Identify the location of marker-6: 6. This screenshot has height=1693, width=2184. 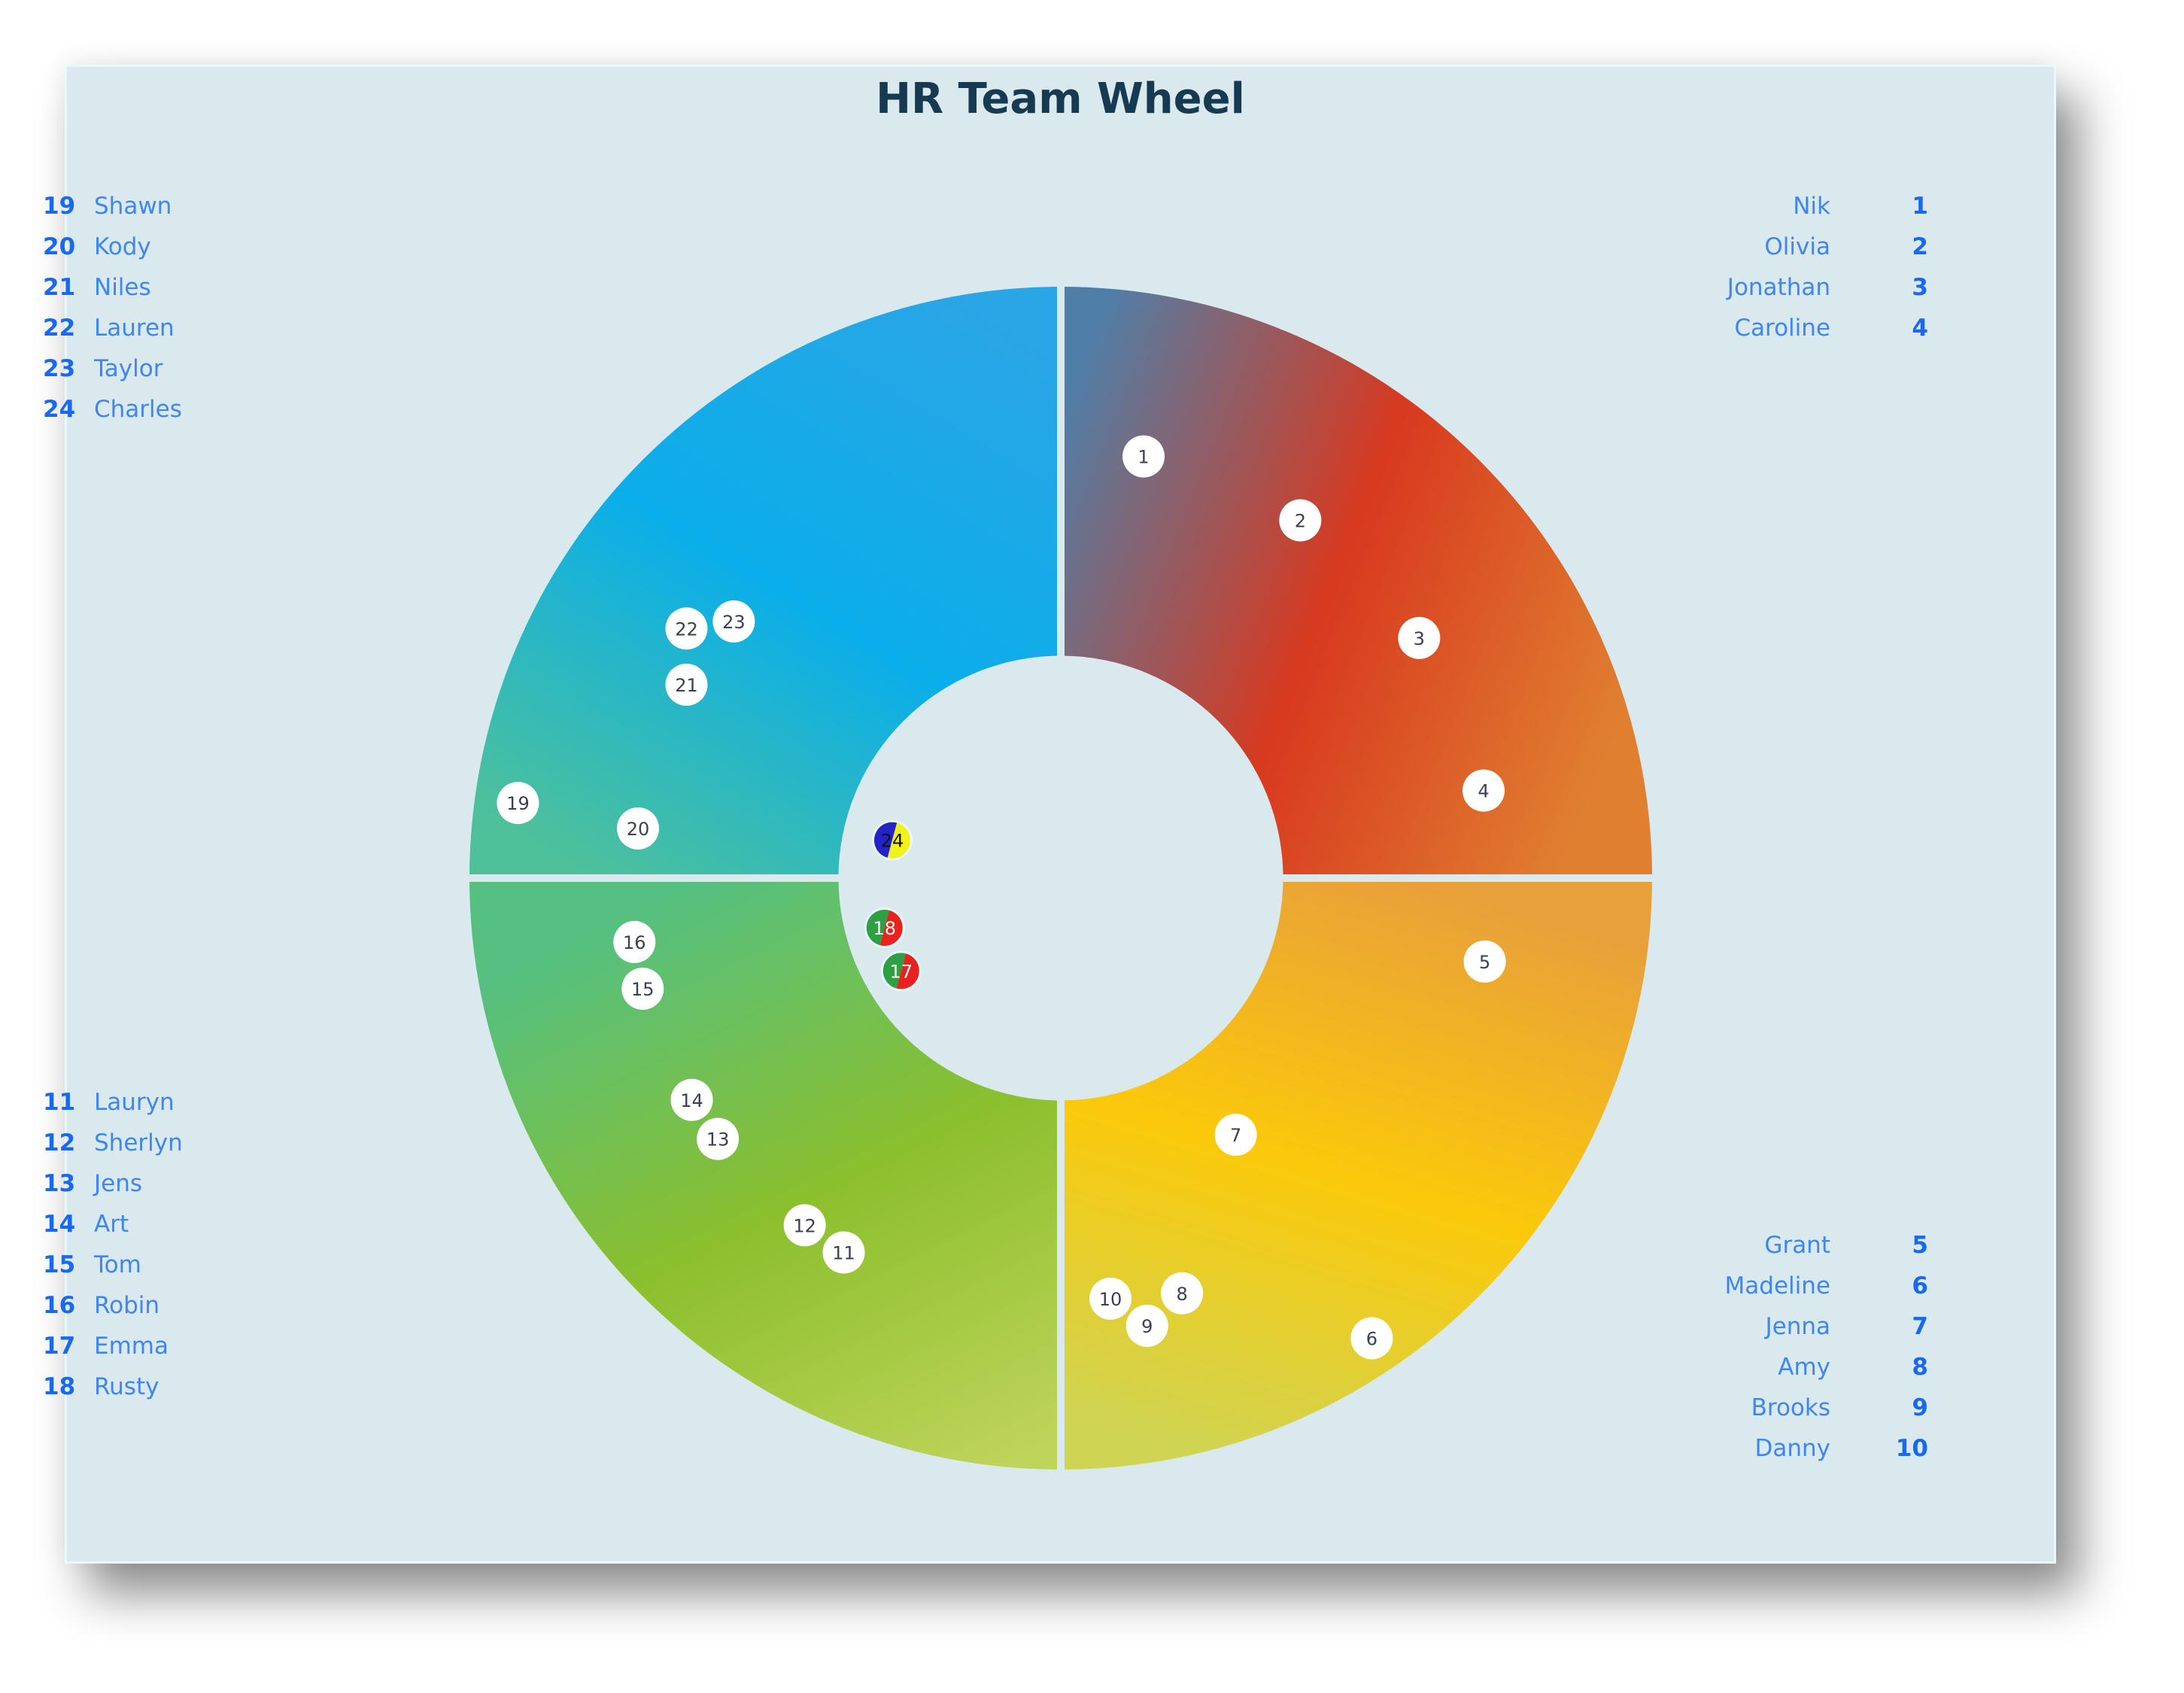
(1371, 1338).